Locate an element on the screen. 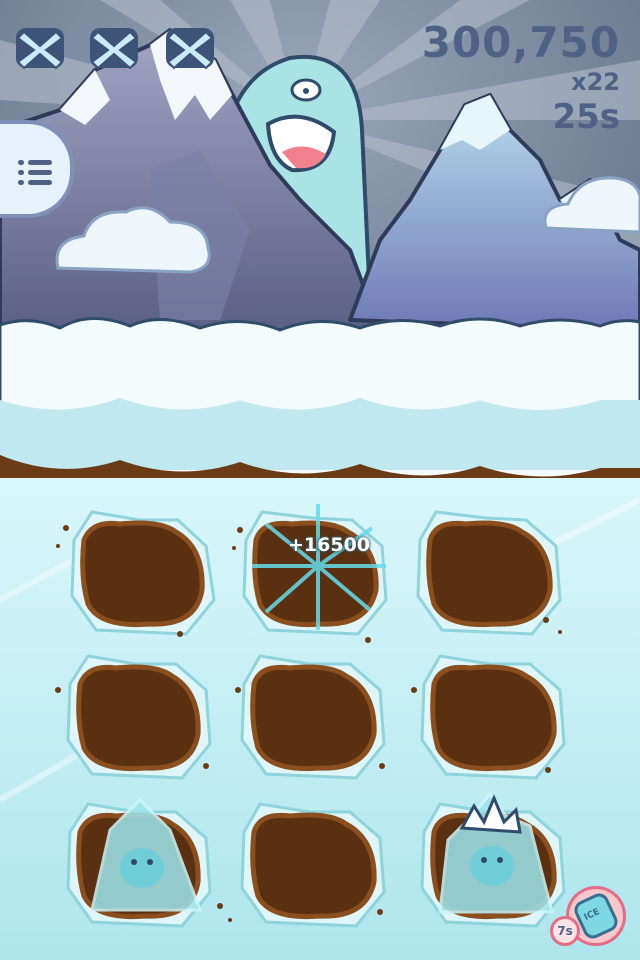  score-popup: +16500 is located at coordinates (329, 545).